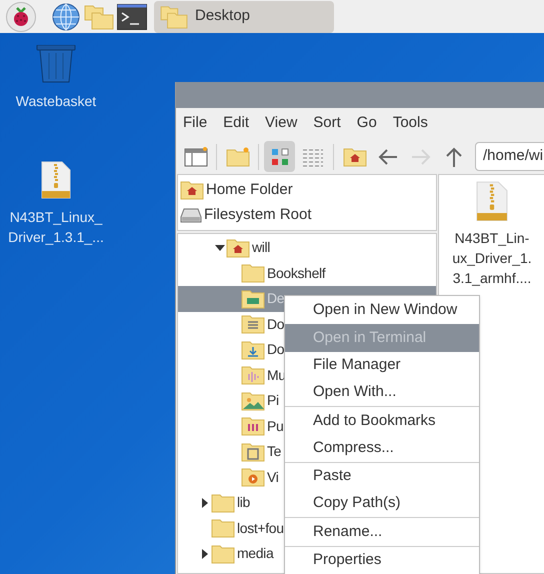 This screenshot has width=544, height=574. What do you see at coordinates (274, 452) in the screenshot?
I see `folder-name: Te` at bounding box center [274, 452].